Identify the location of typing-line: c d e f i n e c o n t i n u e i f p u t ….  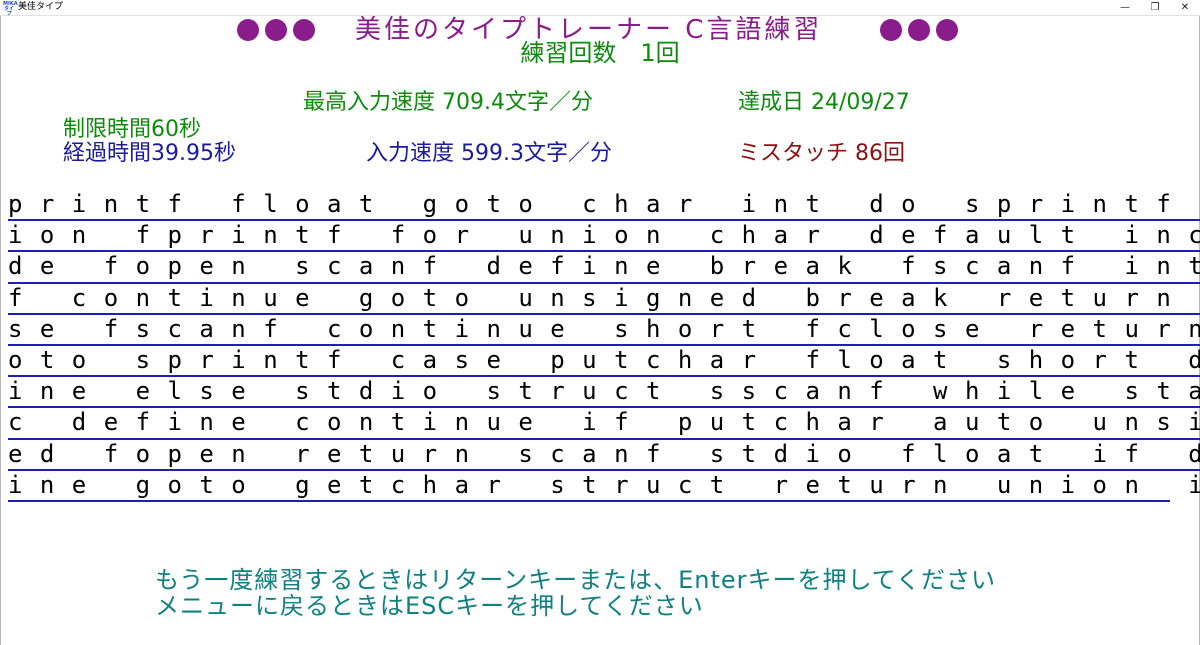
(604, 424).